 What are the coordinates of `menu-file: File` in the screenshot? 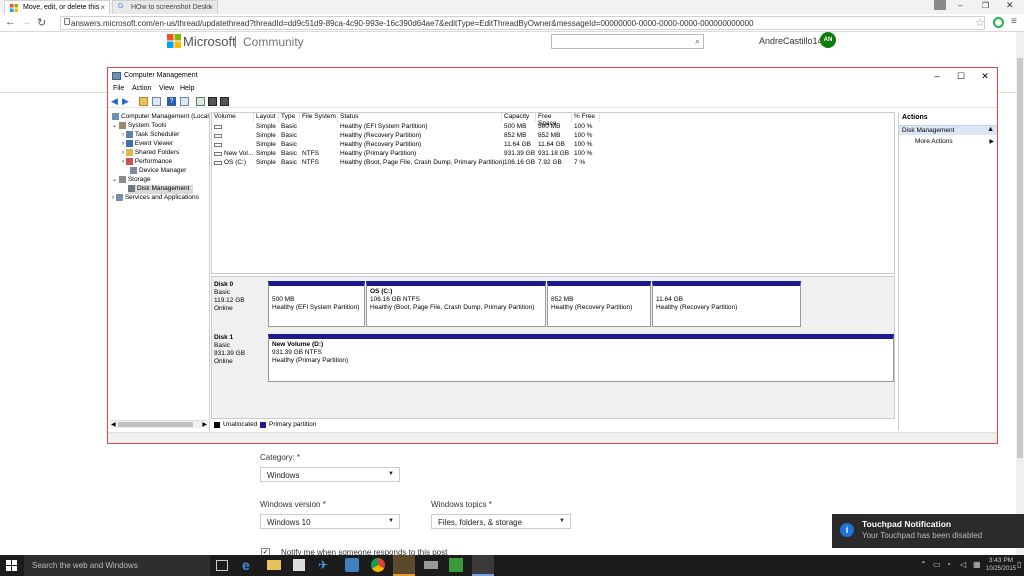 It's located at (118, 88).